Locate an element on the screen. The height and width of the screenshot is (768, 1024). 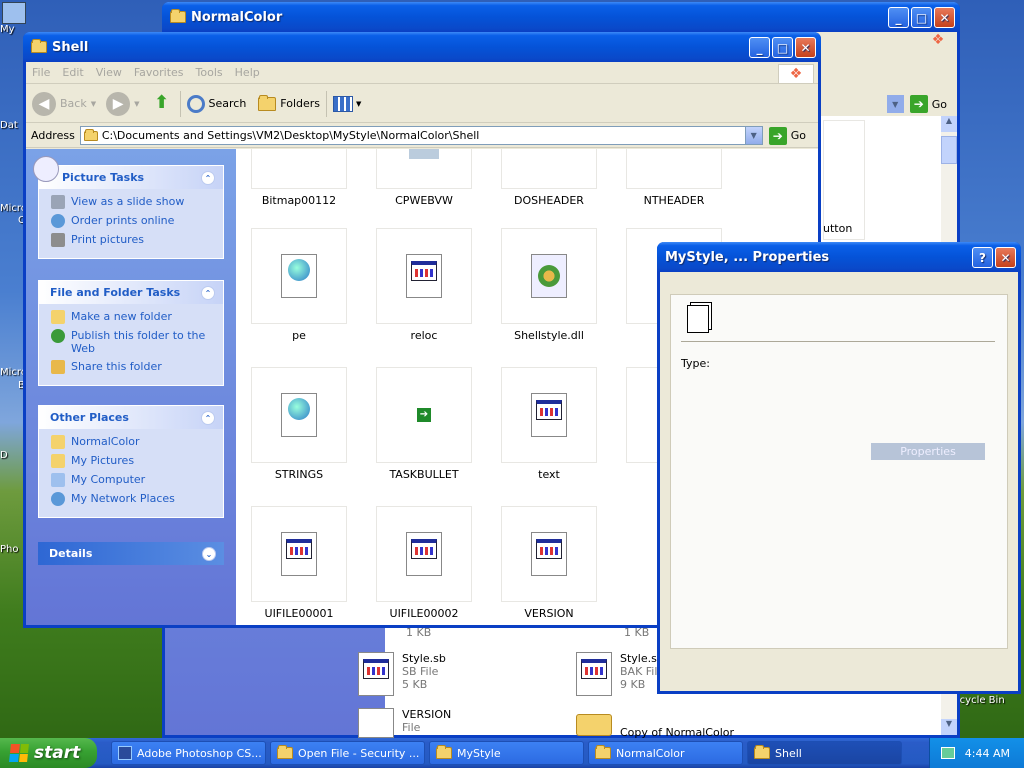
views-button: ▼ is located at coordinates (347, 103).